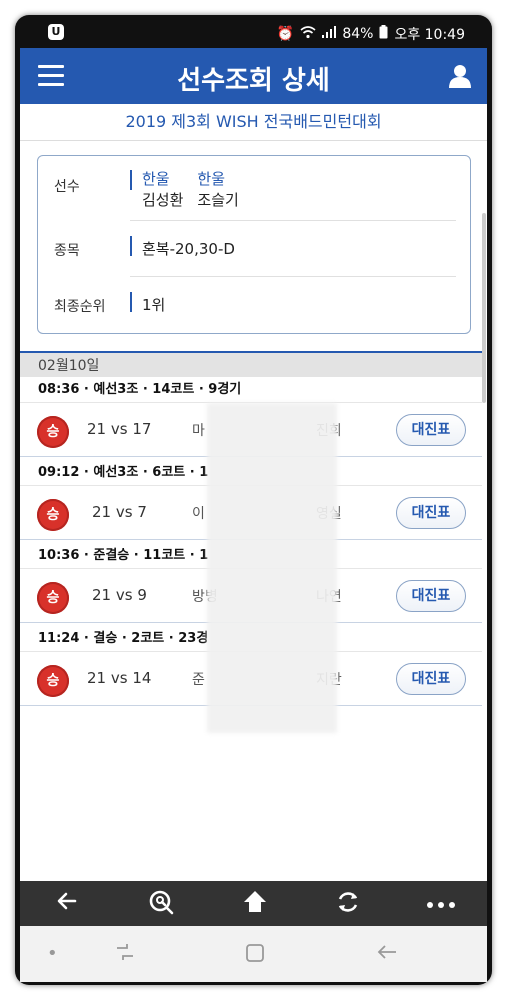 The width and height of the screenshot is (507, 1000). I want to click on battery-icon, so click(383, 34).